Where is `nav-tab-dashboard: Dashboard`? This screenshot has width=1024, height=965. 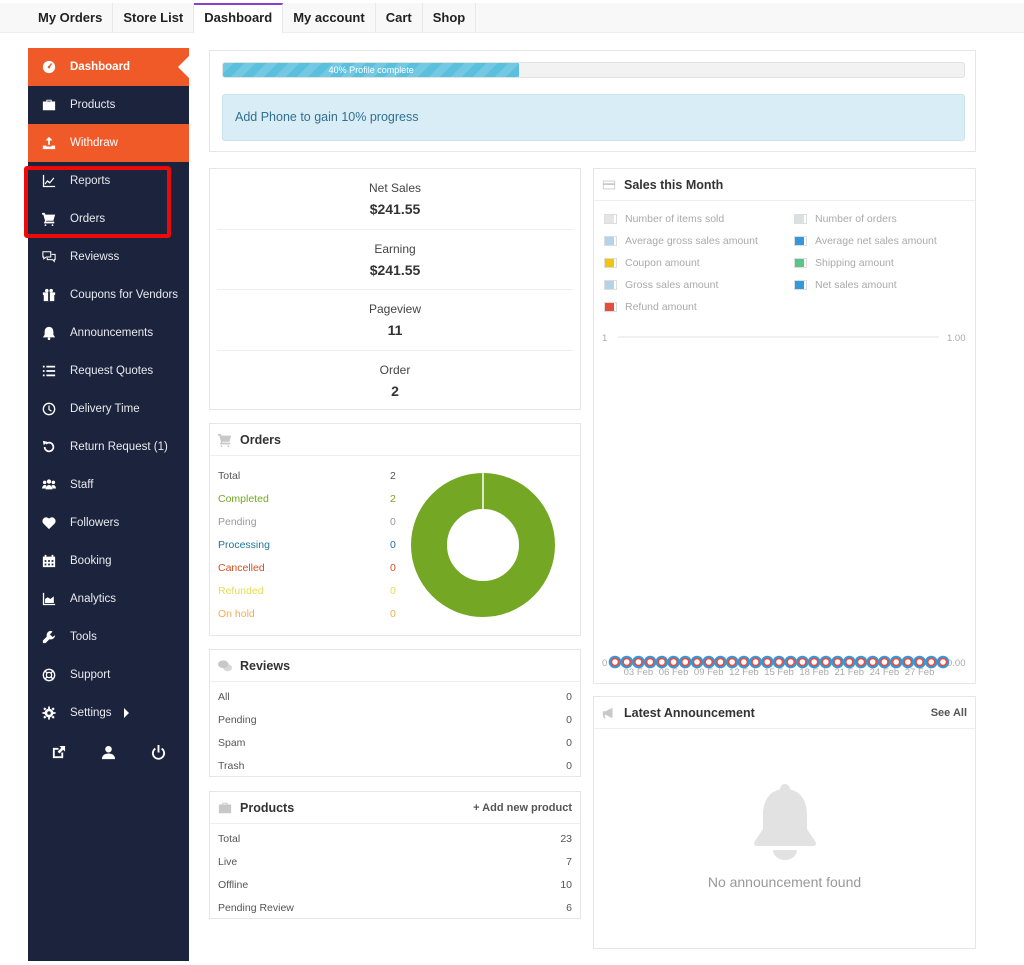
nav-tab-dashboard: Dashboard is located at coordinates (239, 18).